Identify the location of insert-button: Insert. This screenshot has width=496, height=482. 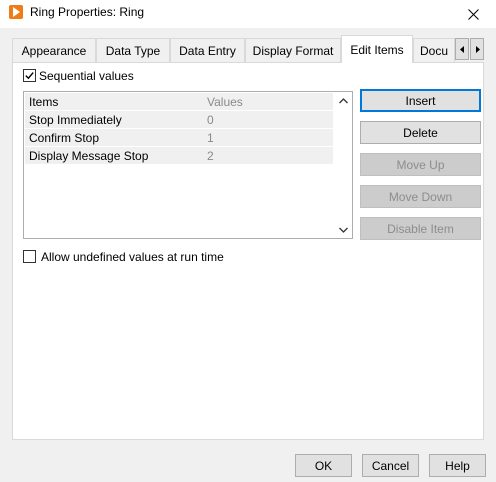
(420, 100).